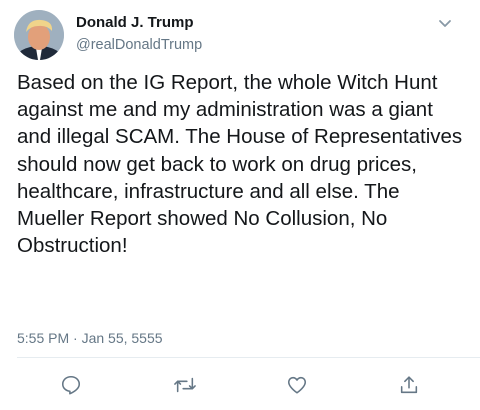  I want to click on action-bar, so click(240, 384).